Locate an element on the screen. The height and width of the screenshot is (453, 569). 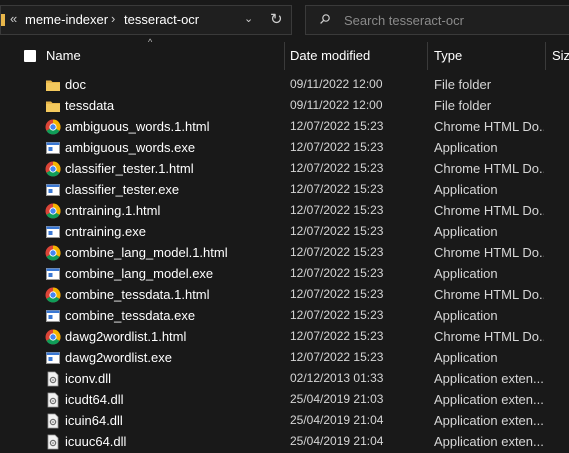
search-input is located at coordinates (454, 20).